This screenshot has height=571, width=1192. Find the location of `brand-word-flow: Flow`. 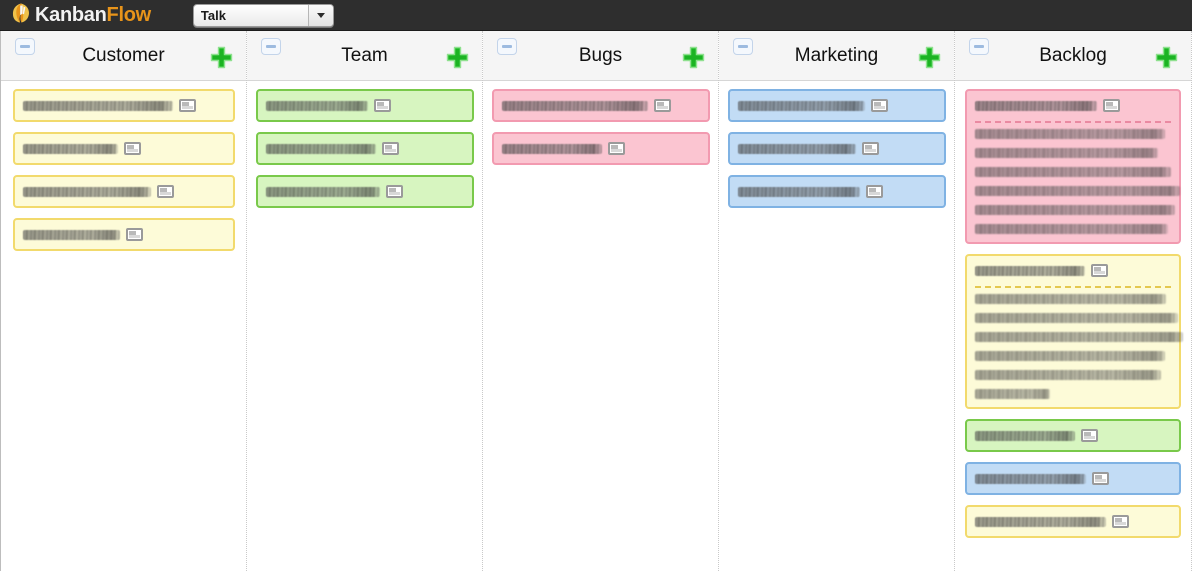

brand-word-flow: Flow is located at coordinates (129, 15).